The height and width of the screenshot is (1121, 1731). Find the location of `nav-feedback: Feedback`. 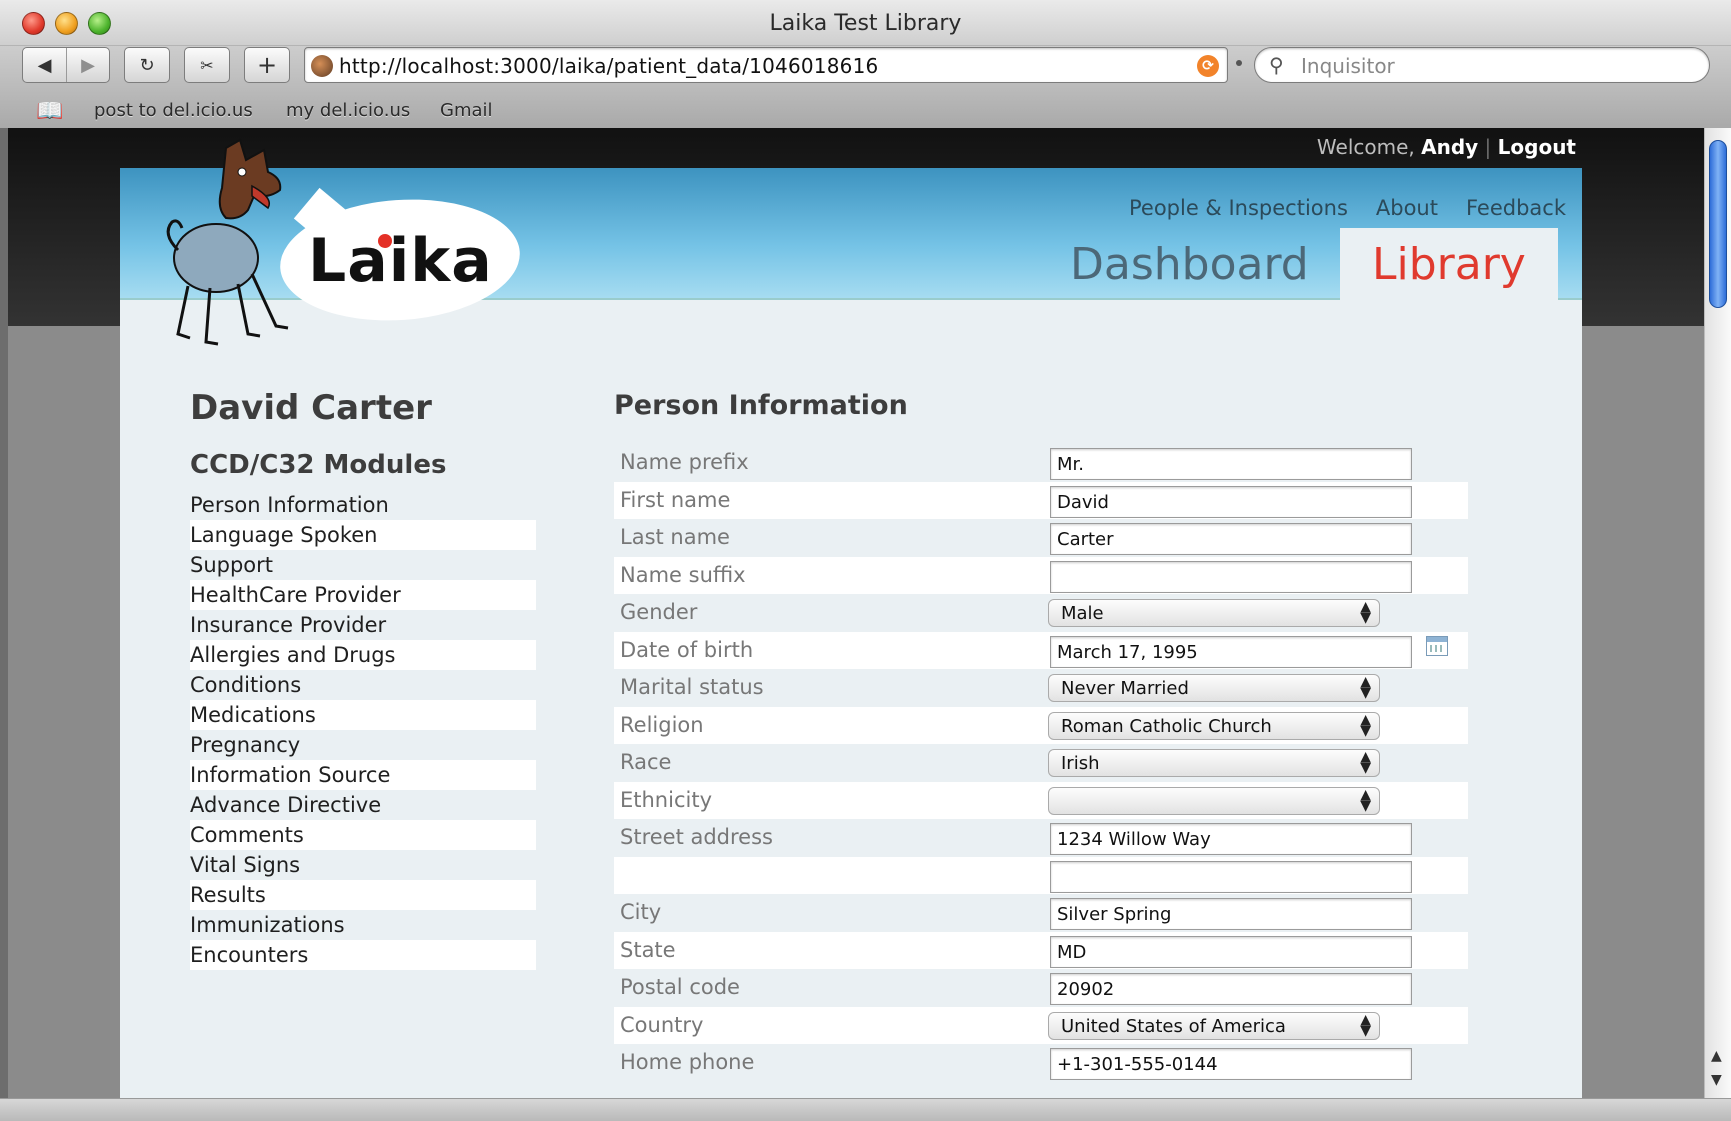

nav-feedback: Feedback is located at coordinates (1516, 208).